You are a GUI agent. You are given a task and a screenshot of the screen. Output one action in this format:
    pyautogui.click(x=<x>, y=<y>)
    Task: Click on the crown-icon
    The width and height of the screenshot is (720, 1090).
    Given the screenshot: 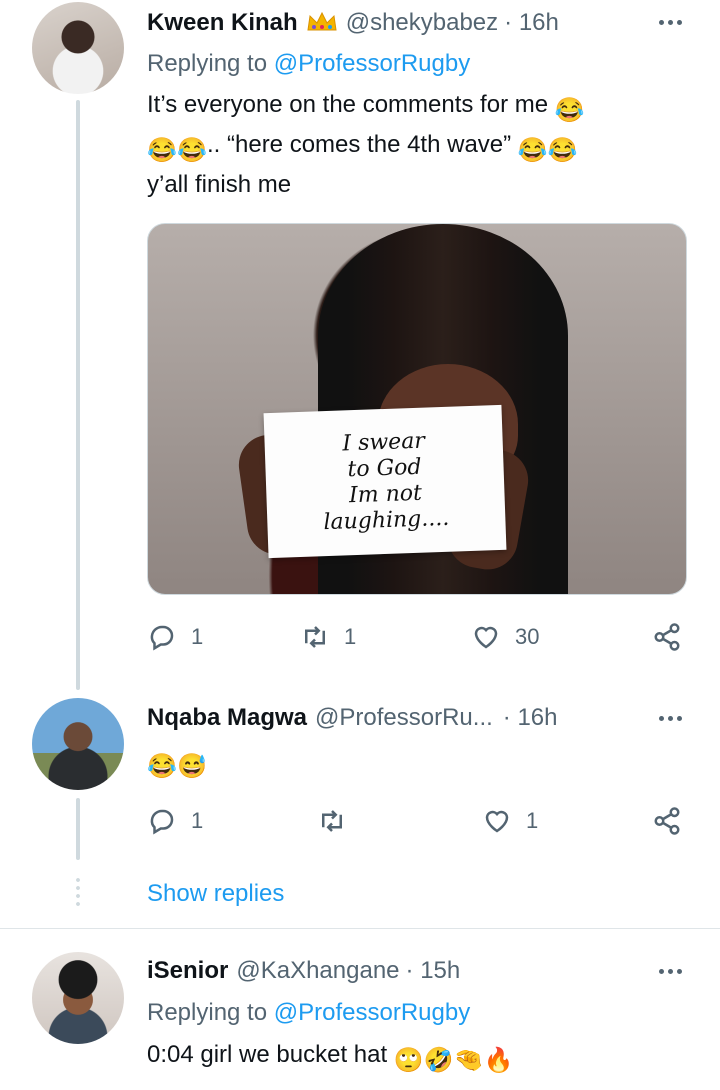 What is the action you would take?
    pyautogui.click(x=322, y=22)
    